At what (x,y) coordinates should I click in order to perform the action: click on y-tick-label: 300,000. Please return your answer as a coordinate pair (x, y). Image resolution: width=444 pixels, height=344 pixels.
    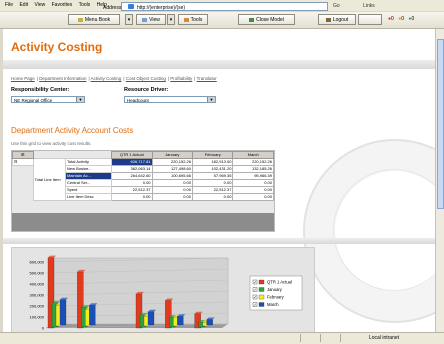
    Looking at the image, I should click on (37, 295).